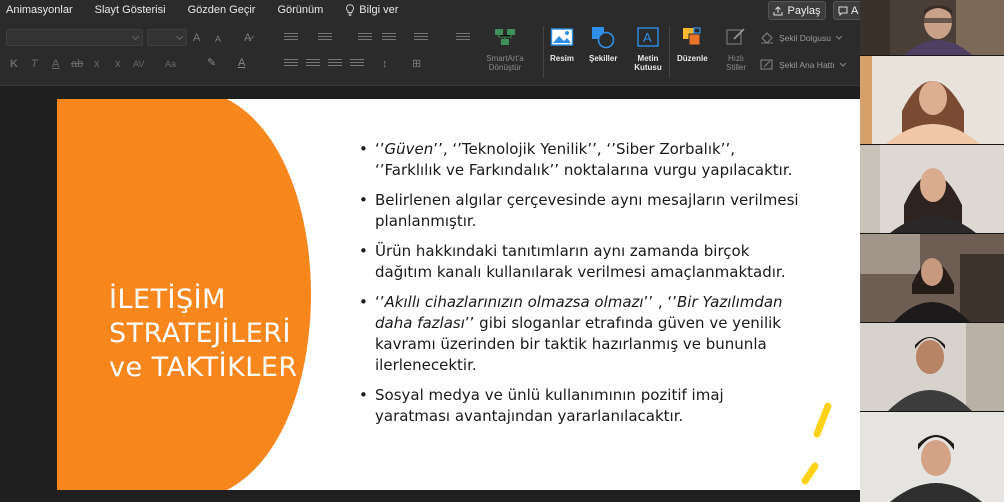  Describe the element at coordinates (735, 36) in the screenshot. I see `quick-styles-icon` at that location.